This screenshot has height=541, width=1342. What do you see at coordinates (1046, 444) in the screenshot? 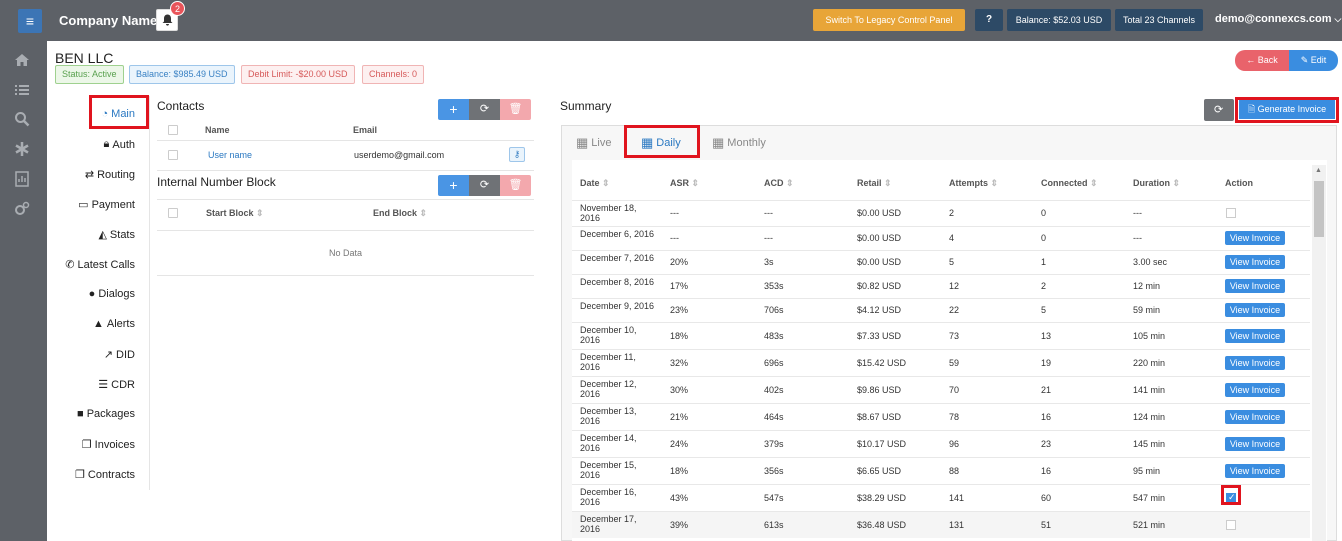
I see `cell-connected: 23` at bounding box center [1046, 444].